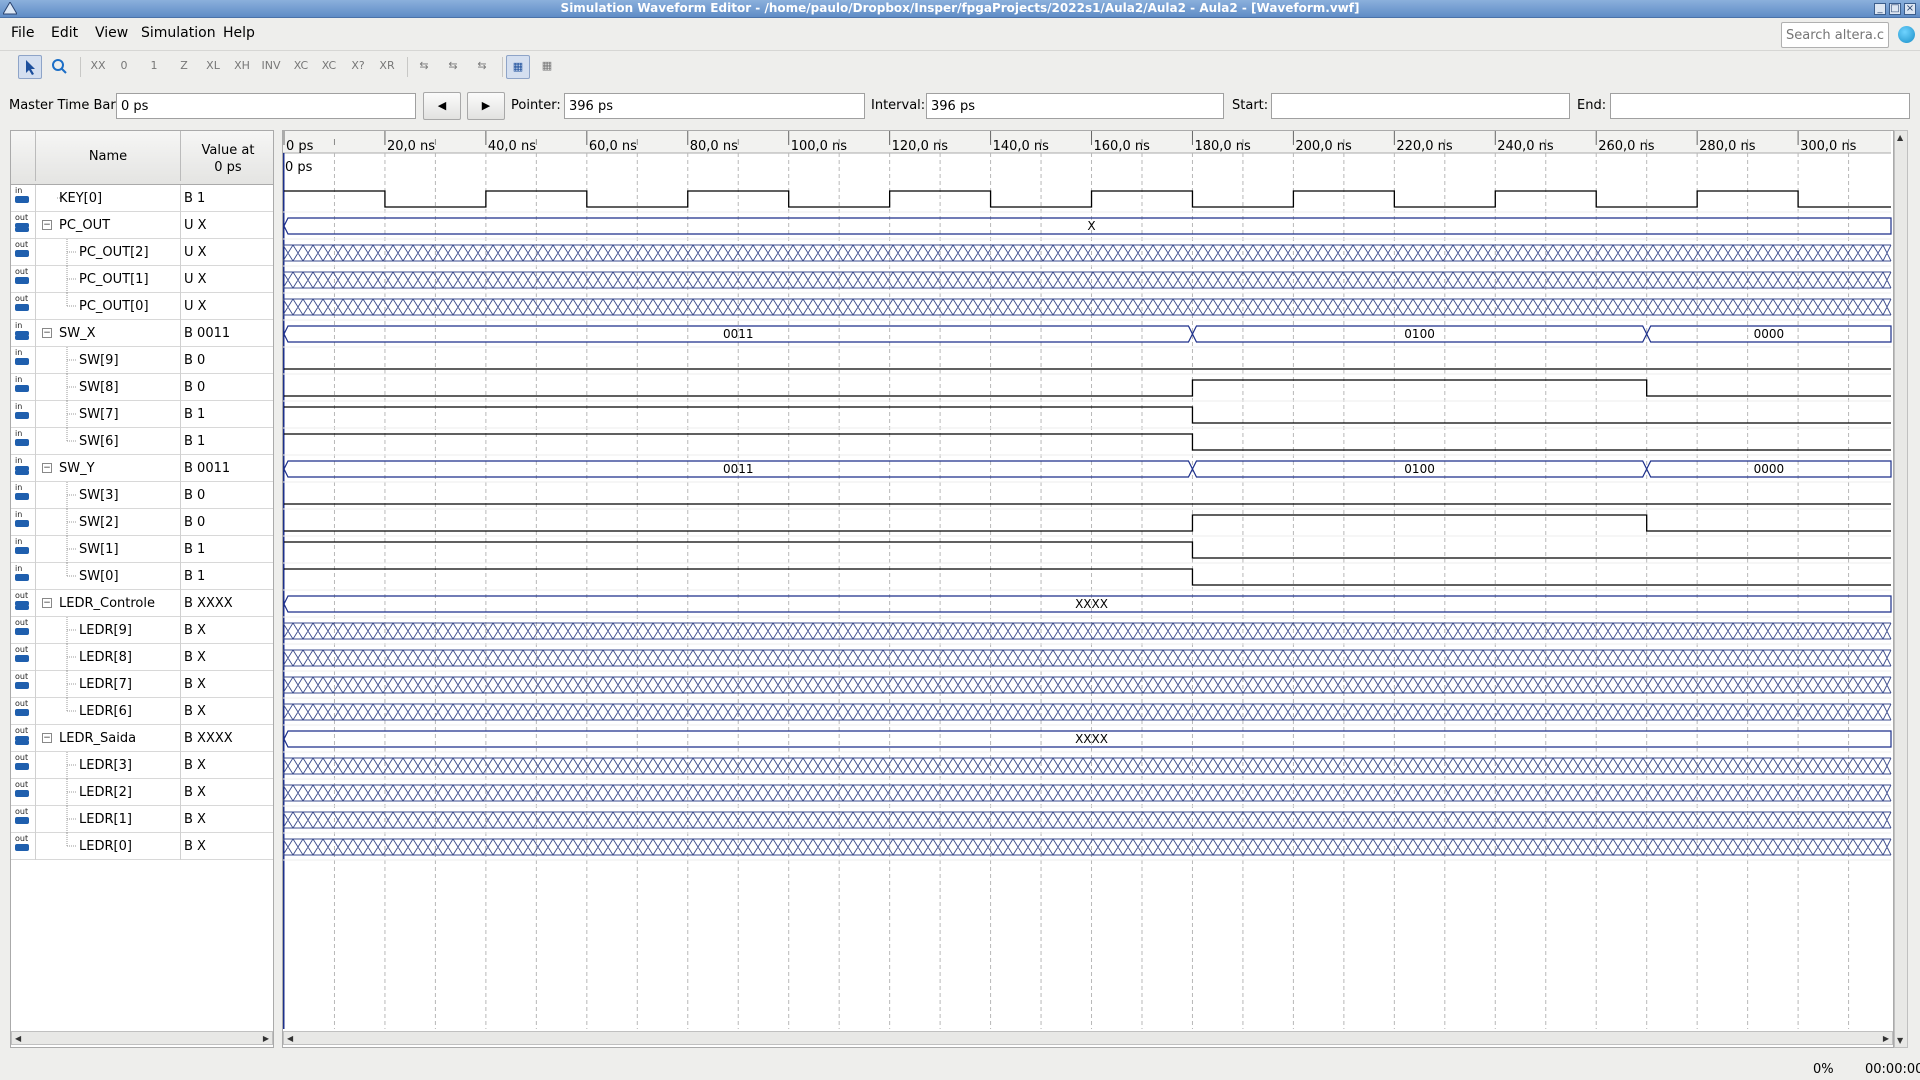  What do you see at coordinates (213, 67) in the screenshot?
I see `weak-low-icon: XL` at bounding box center [213, 67].